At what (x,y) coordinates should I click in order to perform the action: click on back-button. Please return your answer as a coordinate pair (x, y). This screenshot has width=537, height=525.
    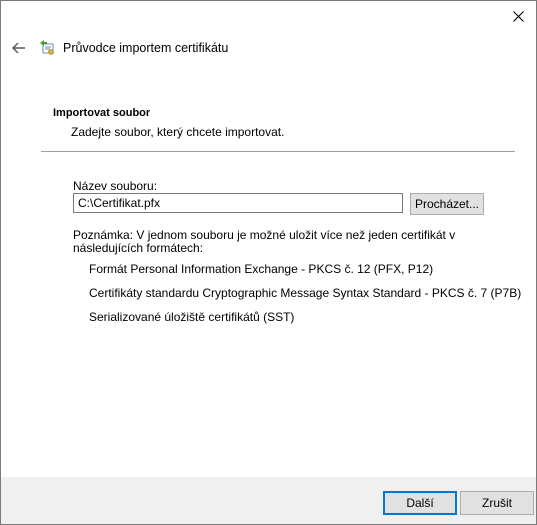
    Looking at the image, I should click on (19, 48).